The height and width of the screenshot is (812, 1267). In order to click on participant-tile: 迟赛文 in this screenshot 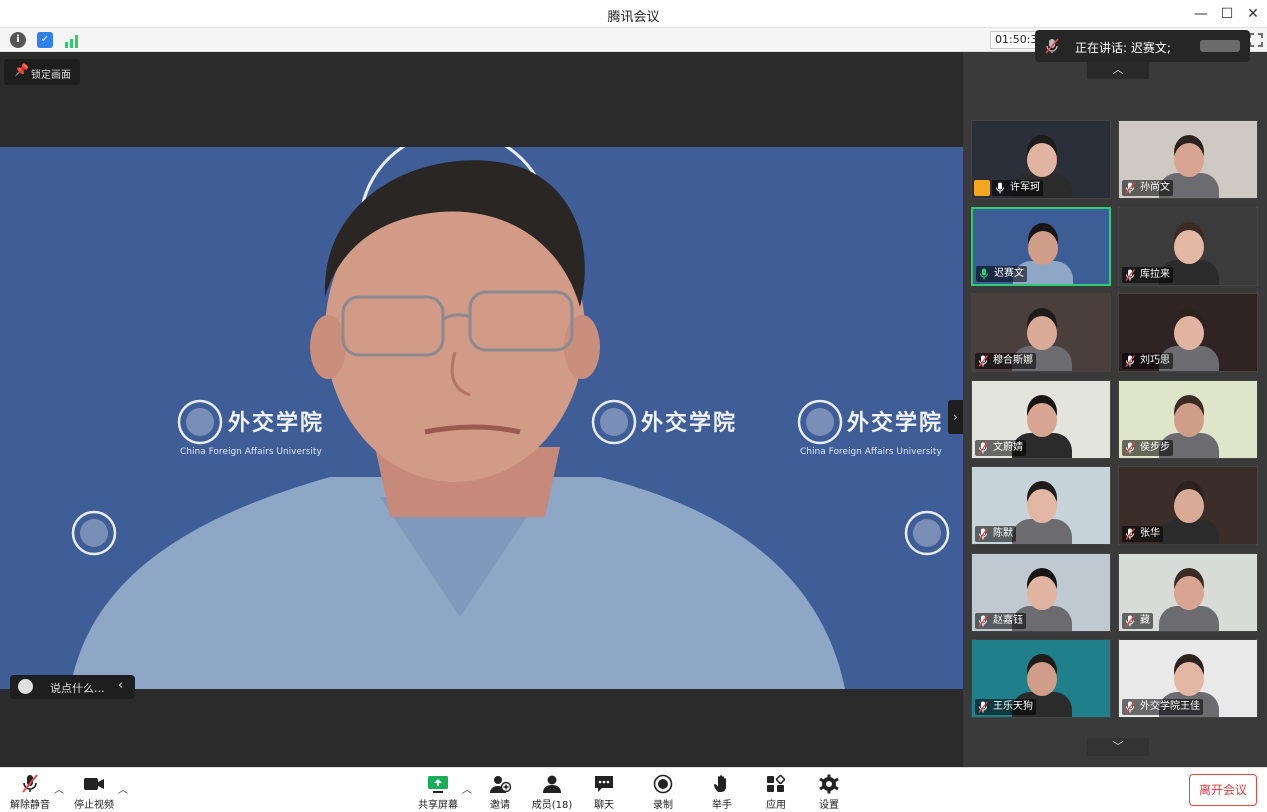, I will do `click(1041, 246)`.